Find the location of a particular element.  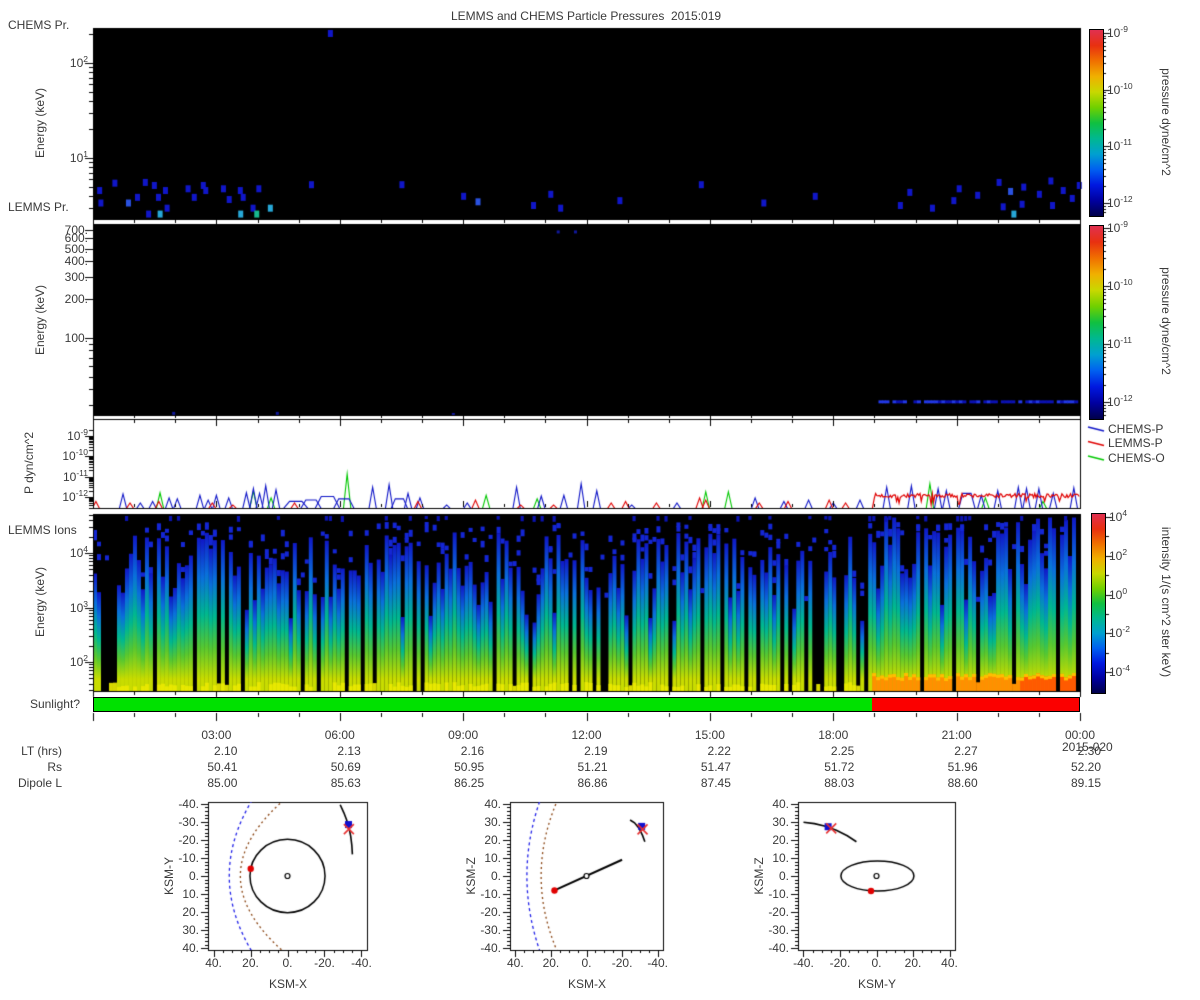

colorbar-ions-intensity is located at coordinates (1098, 603).